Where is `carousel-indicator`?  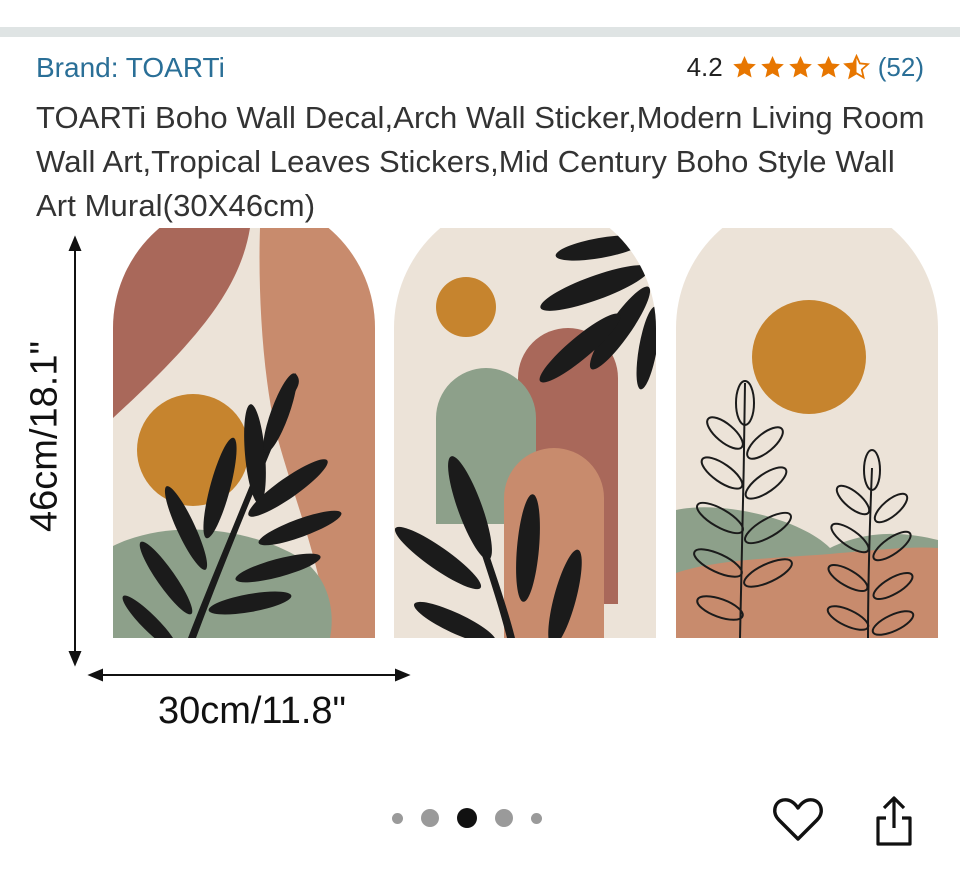 carousel-indicator is located at coordinates (467, 818).